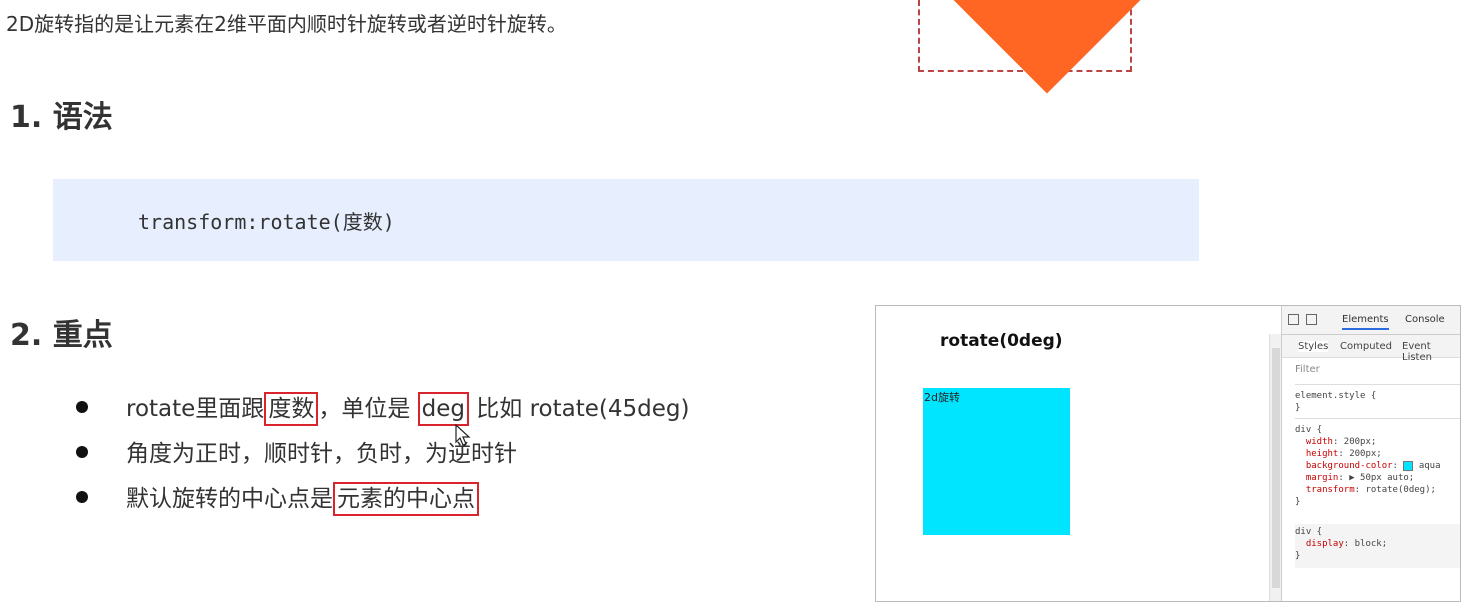 The height and width of the screenshot is (610, 1477). Describe the element at coordinates (1341, 544) in the screenshot. I see `ua-rule-text: div { display: block; }` at that location.